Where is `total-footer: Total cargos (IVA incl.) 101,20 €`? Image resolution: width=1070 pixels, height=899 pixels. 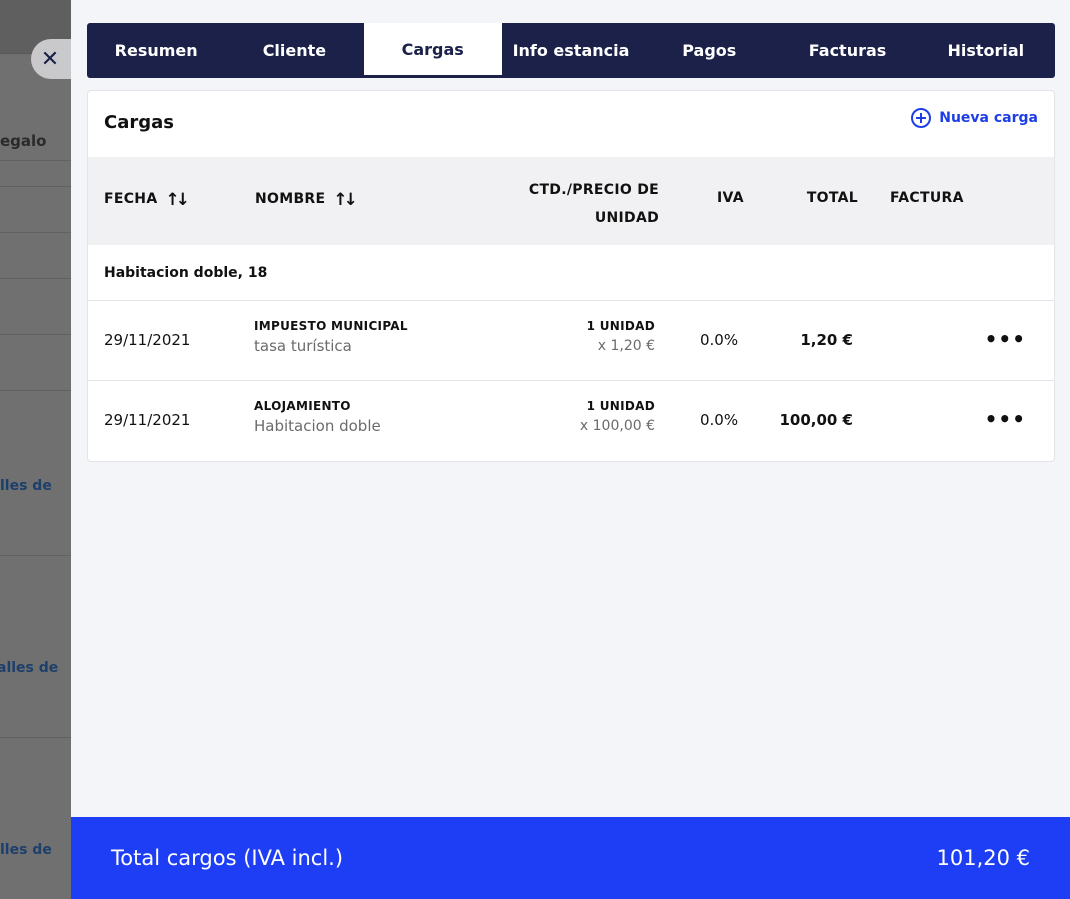 total-footer: Total cargos (IVA incl.) 101,20 € is located at coordinates (570, 858).